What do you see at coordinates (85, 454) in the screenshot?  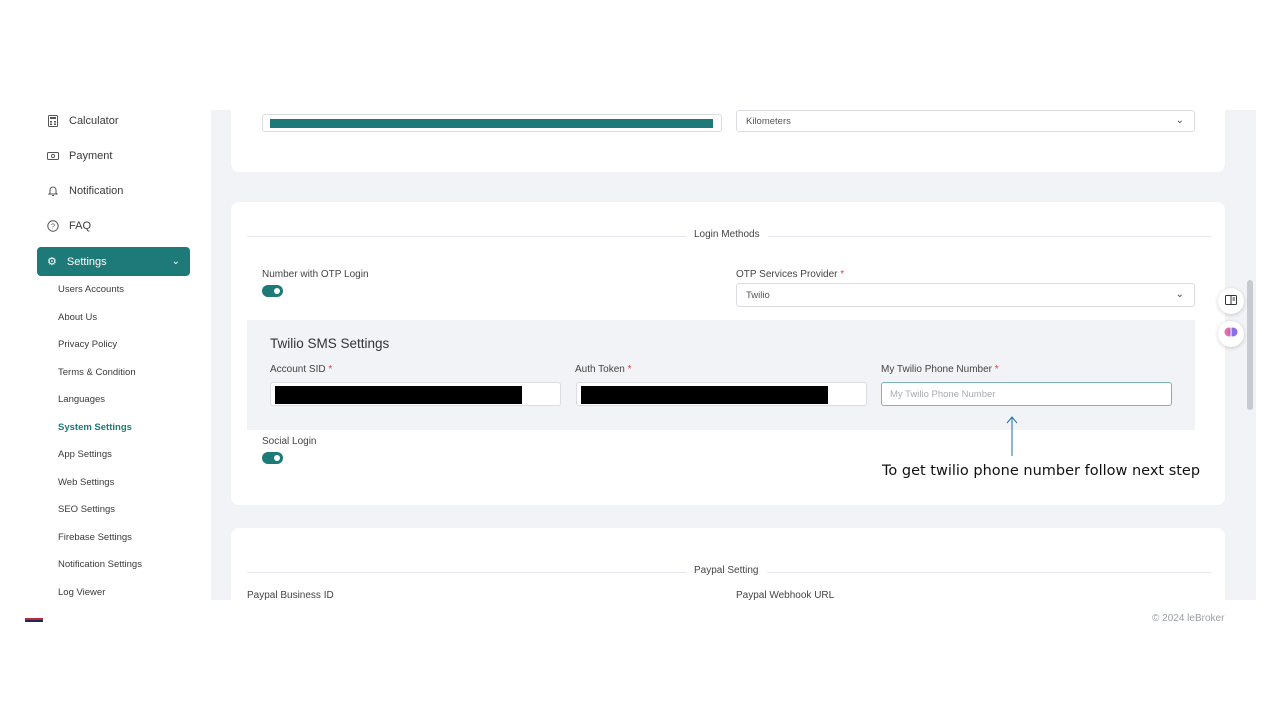 I see `sidebar-subitem-app-settings: App Settings` at bounding box center [85, 454].